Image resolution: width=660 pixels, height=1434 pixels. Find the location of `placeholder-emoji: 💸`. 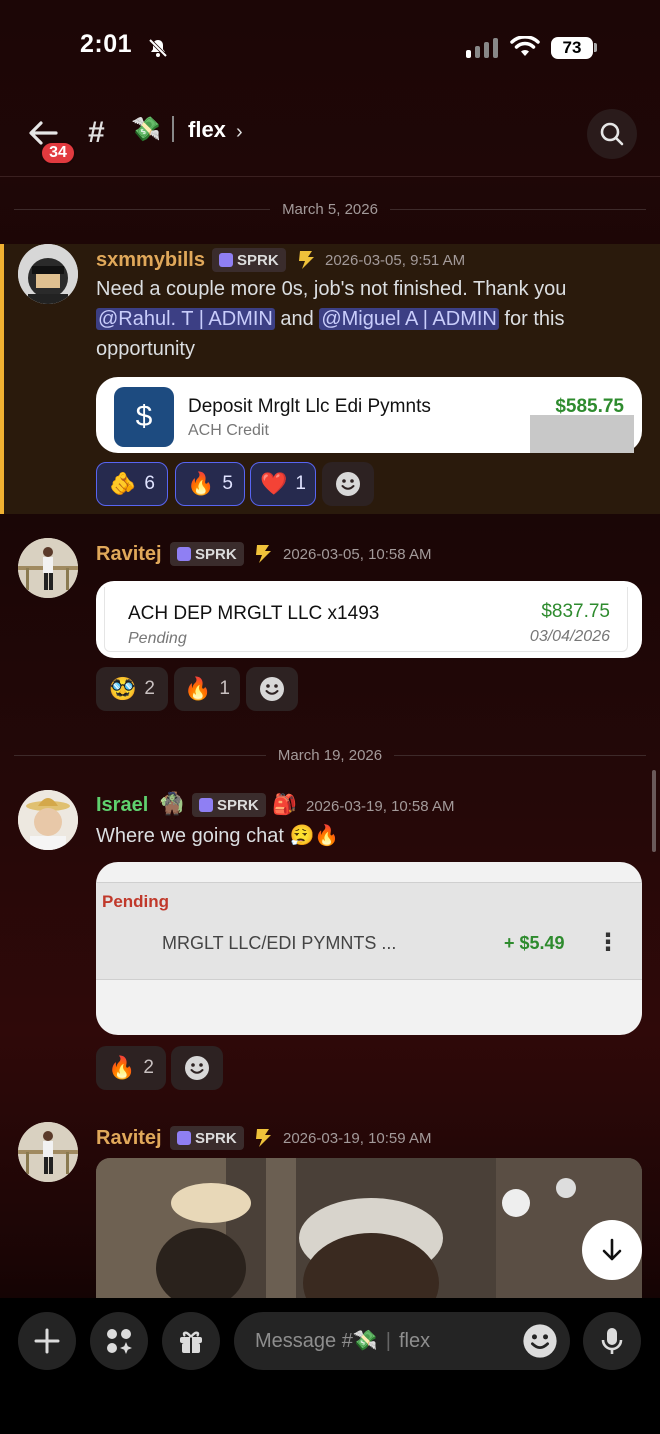

placeholder-emoji: 💸 is located at coordinates (365, 1341).